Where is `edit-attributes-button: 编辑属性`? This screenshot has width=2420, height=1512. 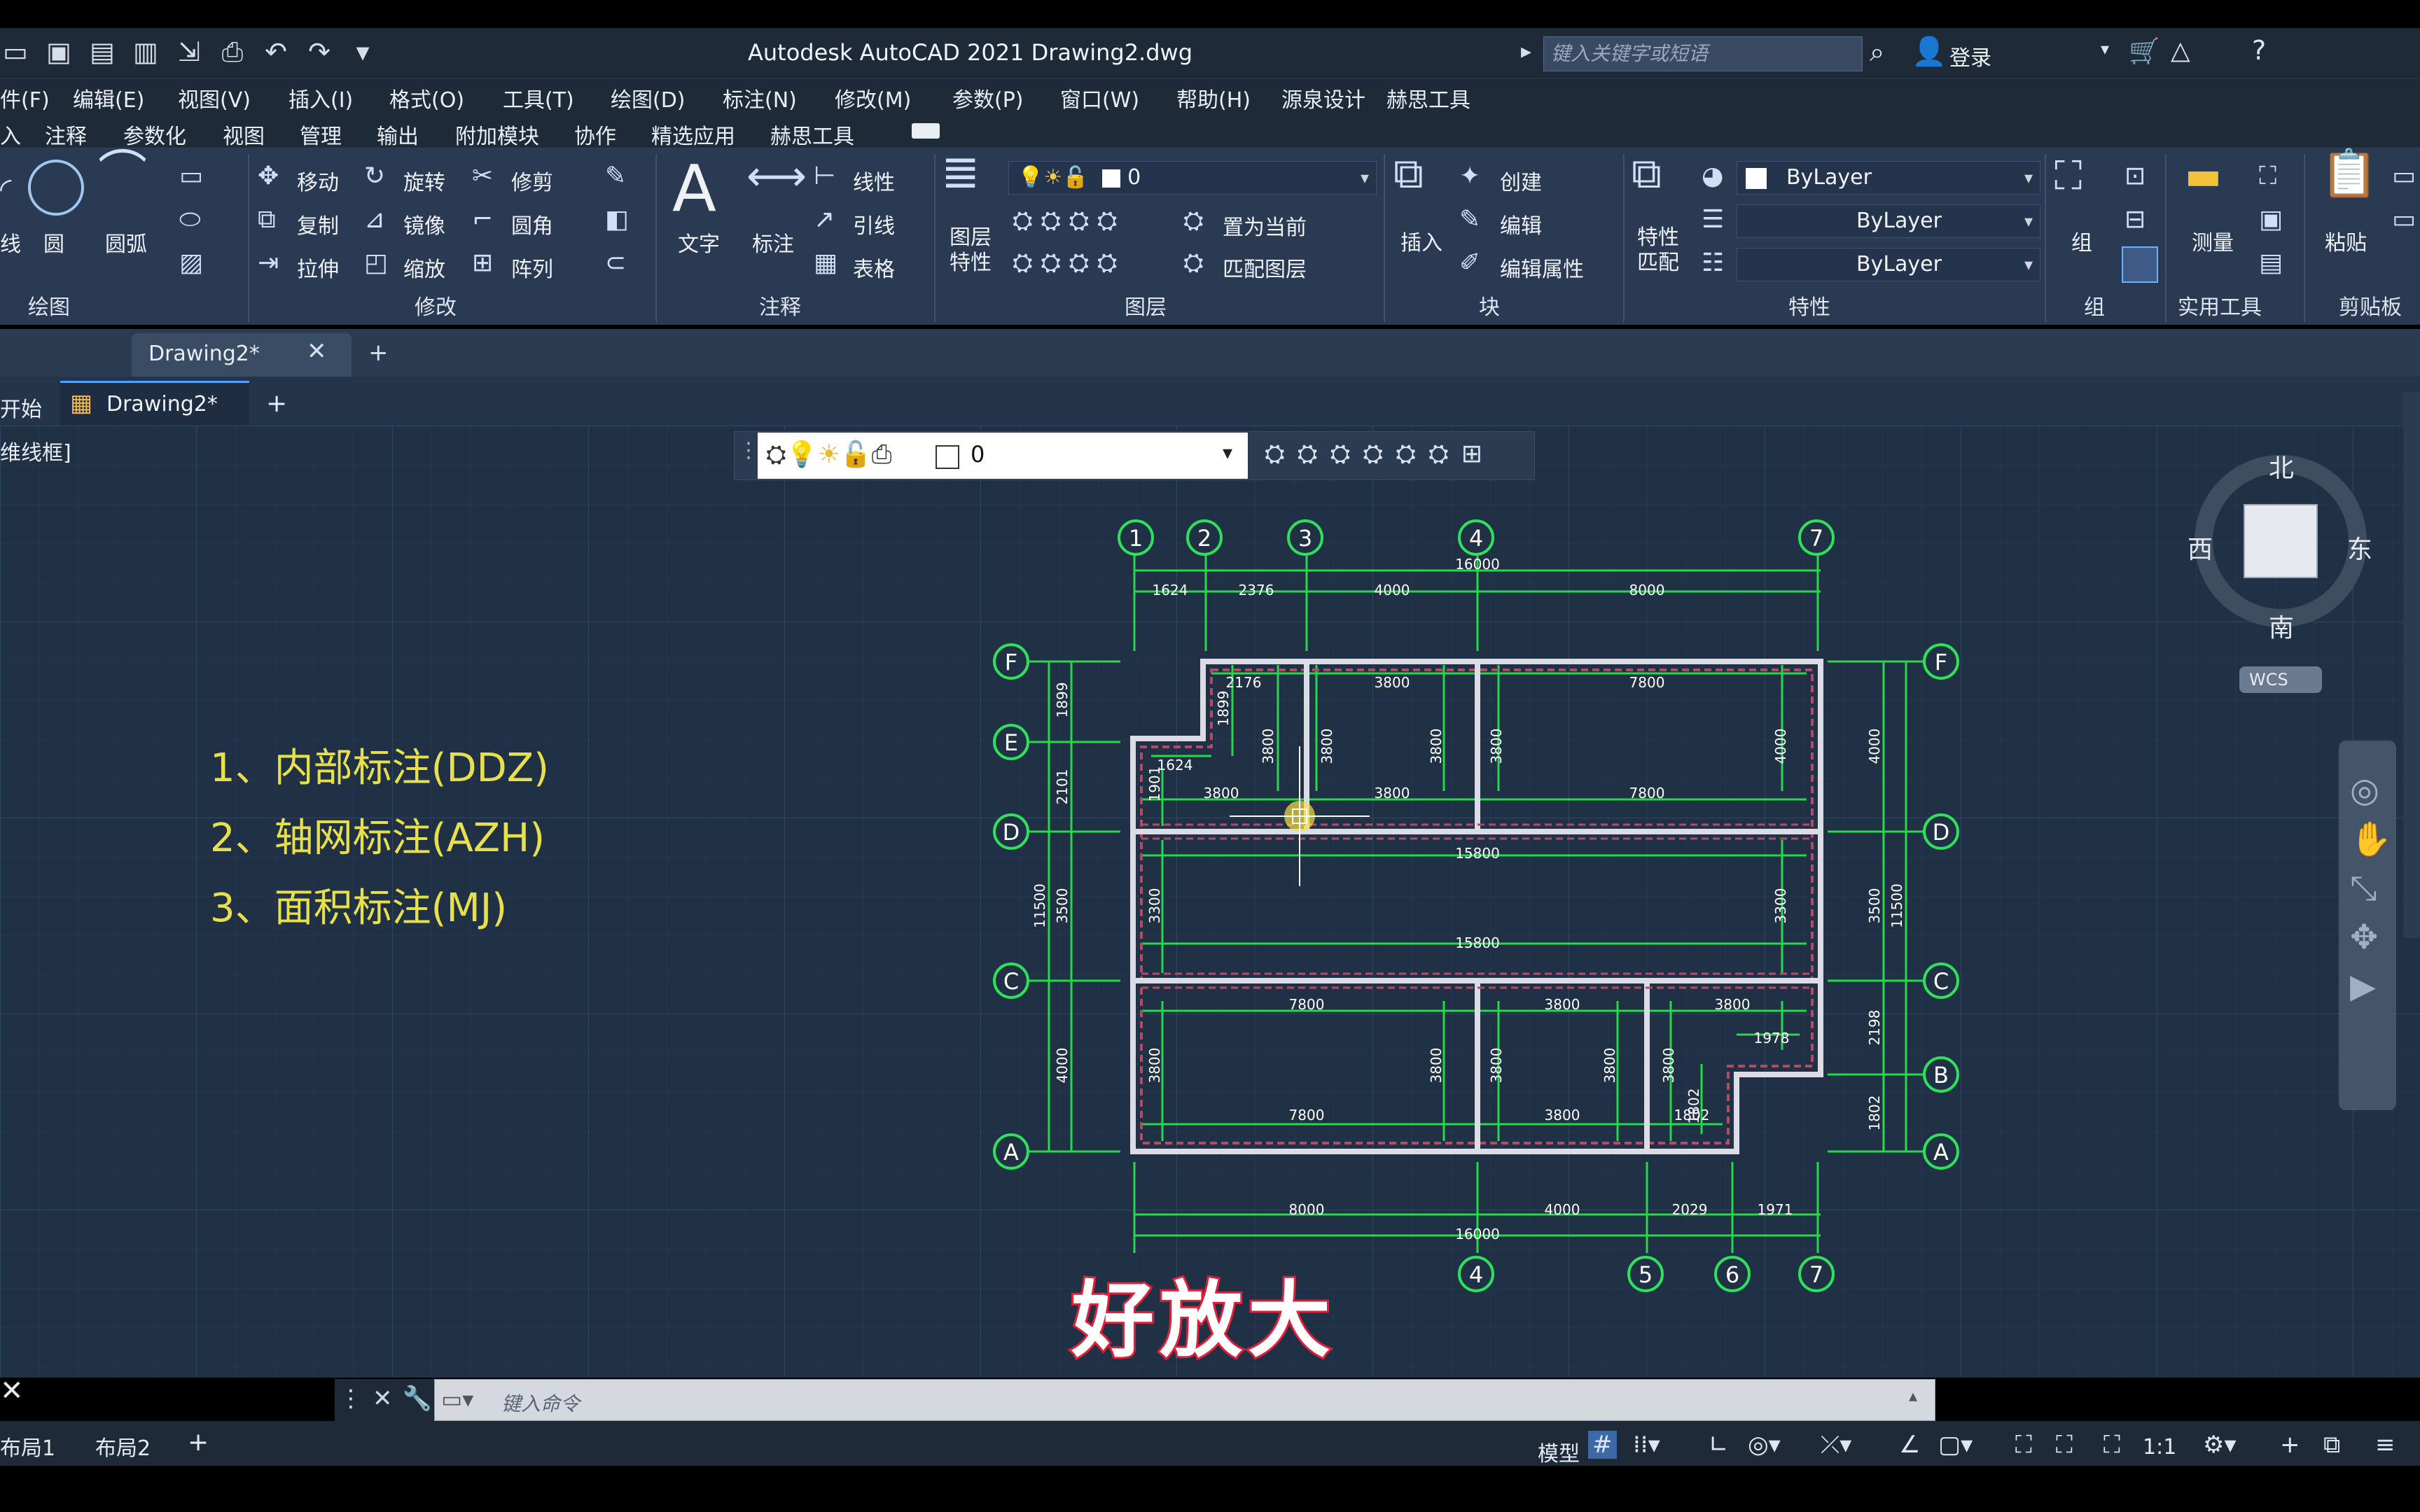 edit-attributes-button: 编辑属性 is located at coordinates (1542, 267).